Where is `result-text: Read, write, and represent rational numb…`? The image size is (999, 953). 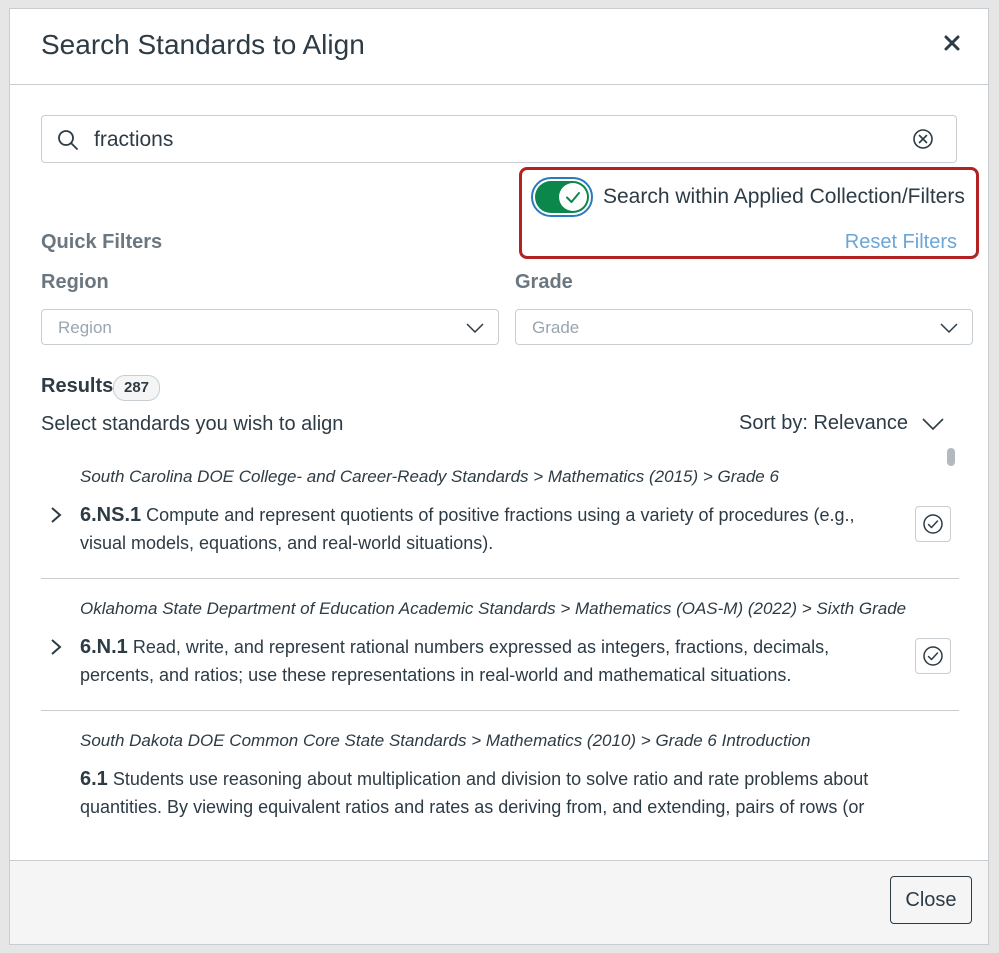 result-text: Read, write, and represent rational numb… is located at coordinates (455, 661).